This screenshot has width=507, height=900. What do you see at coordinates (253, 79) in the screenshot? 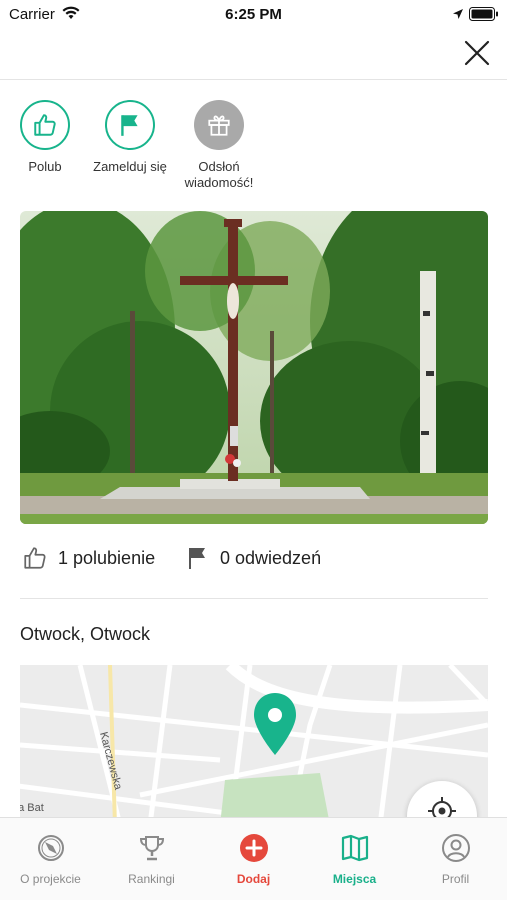
I see `header-divider` at bounding box center [253, 79].